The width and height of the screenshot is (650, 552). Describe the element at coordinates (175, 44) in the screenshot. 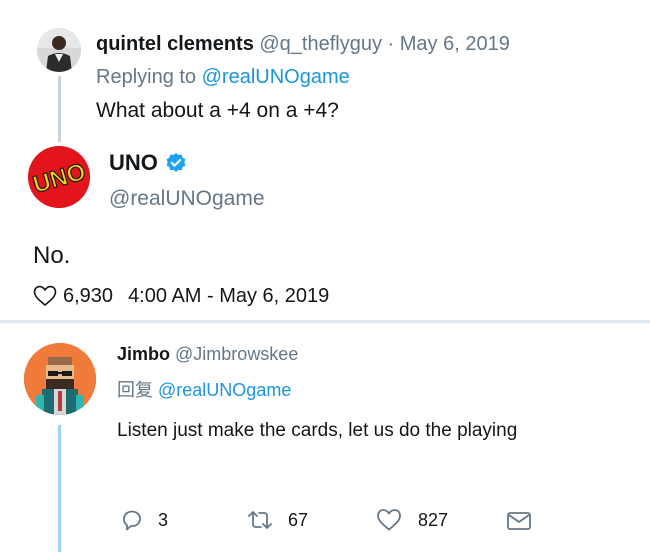

I see `author-name: quintel clements` at that location.